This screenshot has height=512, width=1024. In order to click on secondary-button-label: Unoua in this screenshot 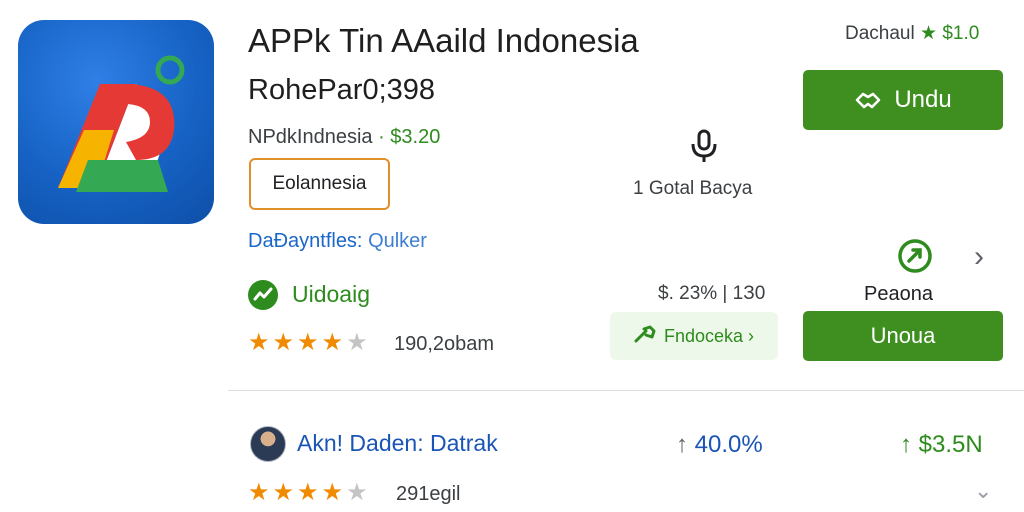, I will do `click(903, 335)`.